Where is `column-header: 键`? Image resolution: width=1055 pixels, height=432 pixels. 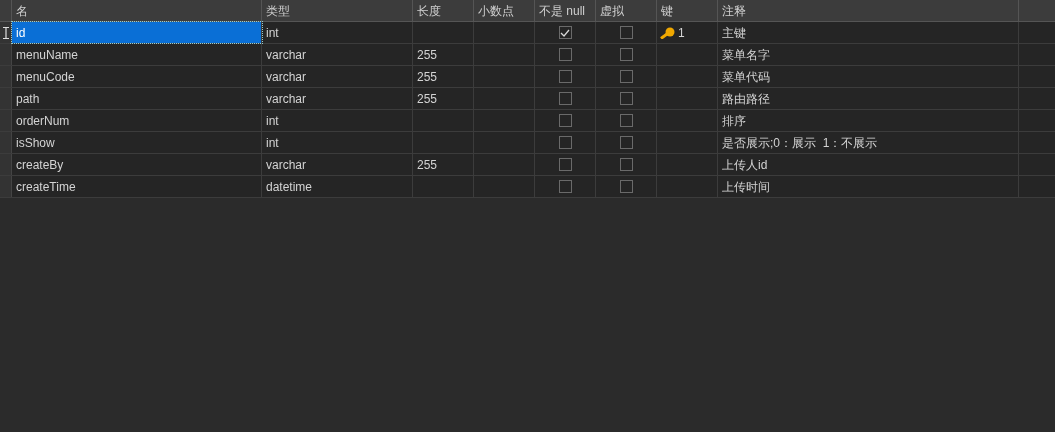
column-header: 键 is located at coordinates (687, 10).